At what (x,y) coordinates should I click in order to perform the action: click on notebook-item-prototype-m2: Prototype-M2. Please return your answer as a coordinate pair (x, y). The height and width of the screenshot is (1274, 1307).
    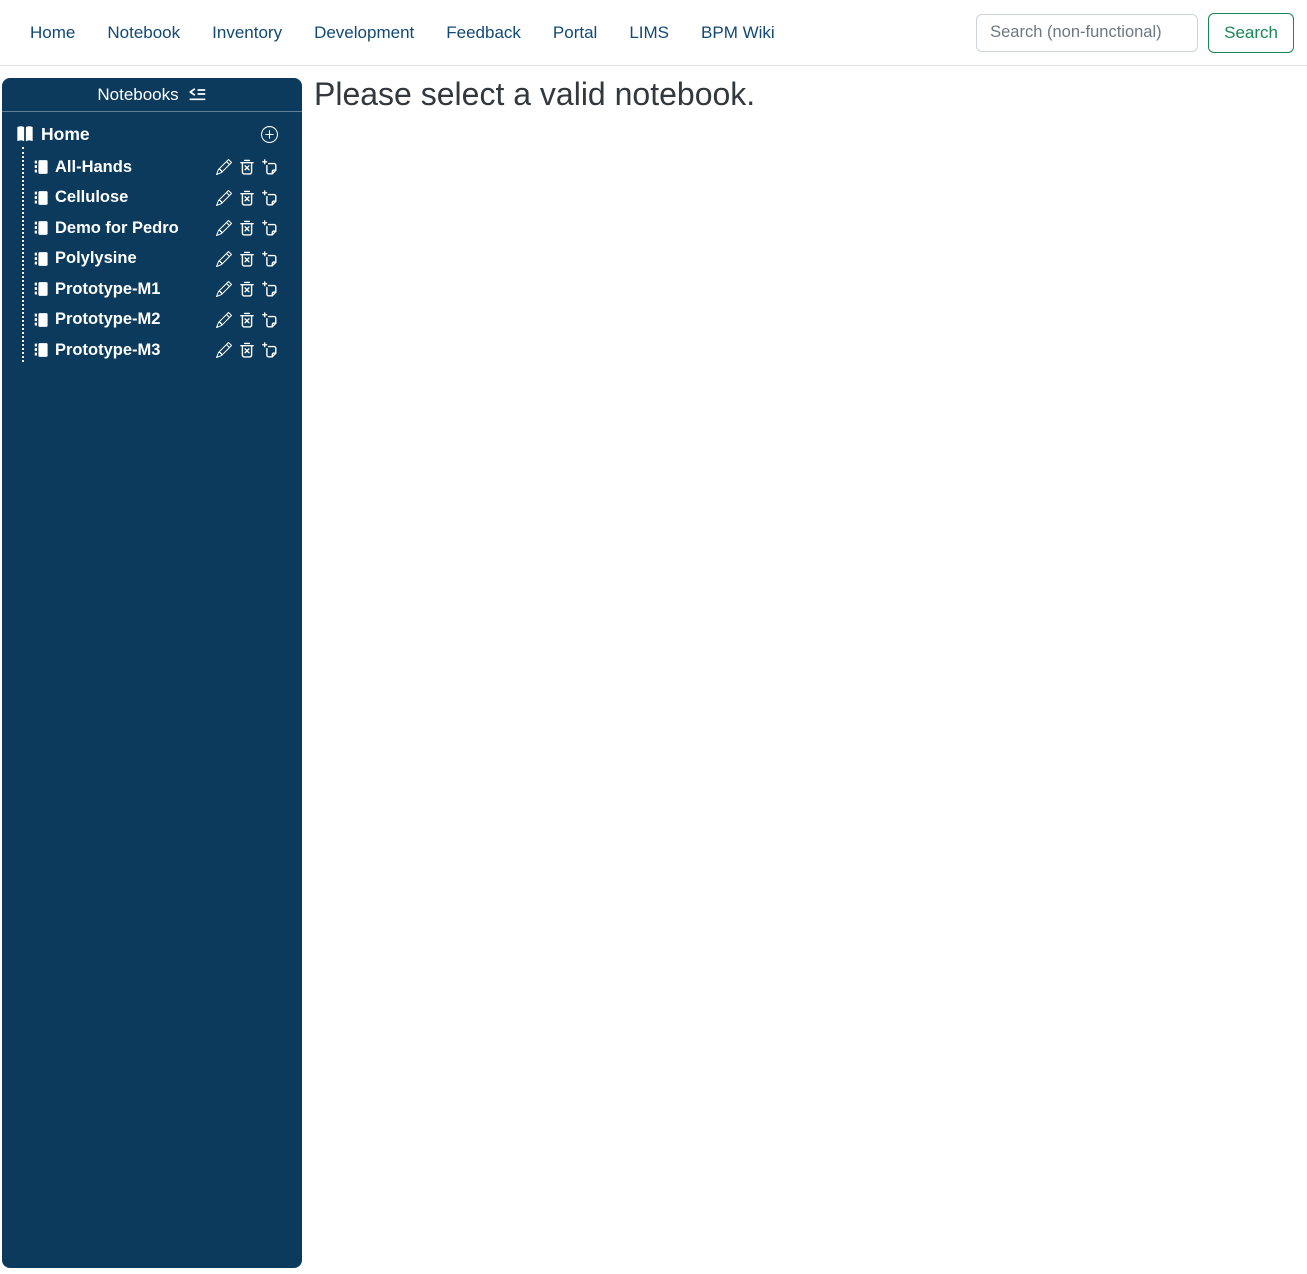
    Looking at the image, I should click on (162, 320).